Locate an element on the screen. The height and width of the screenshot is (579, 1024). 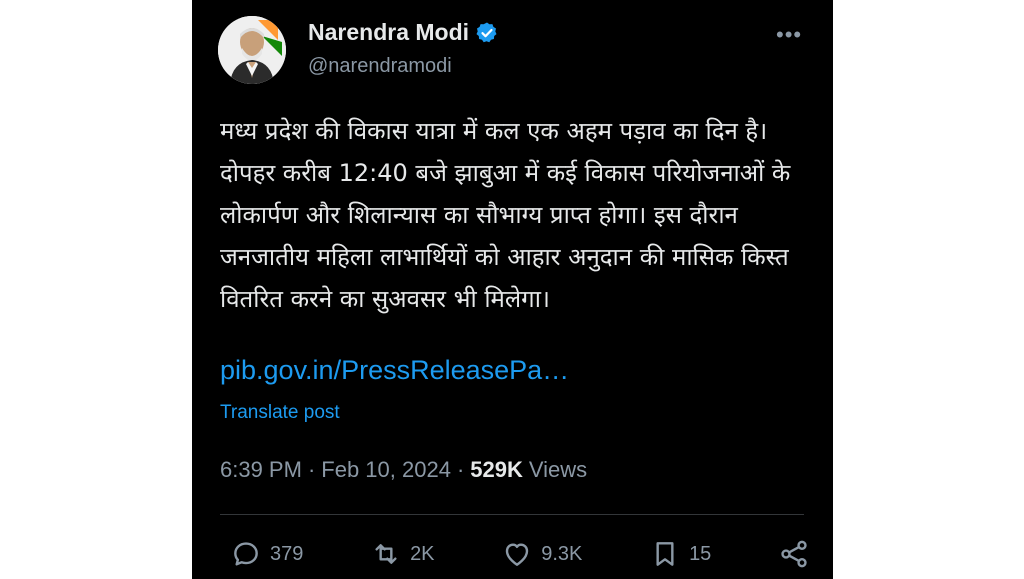
post-time: 6:39 PM is located at coordinates (261, 470).